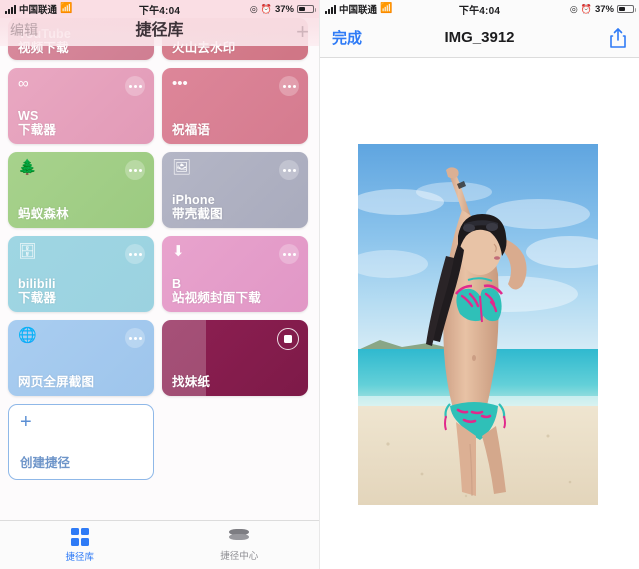  Describe the element at coordinates (81, 106) in the screenshot. I see `shortcut-tile: ∞ WS 下载器` at that location.